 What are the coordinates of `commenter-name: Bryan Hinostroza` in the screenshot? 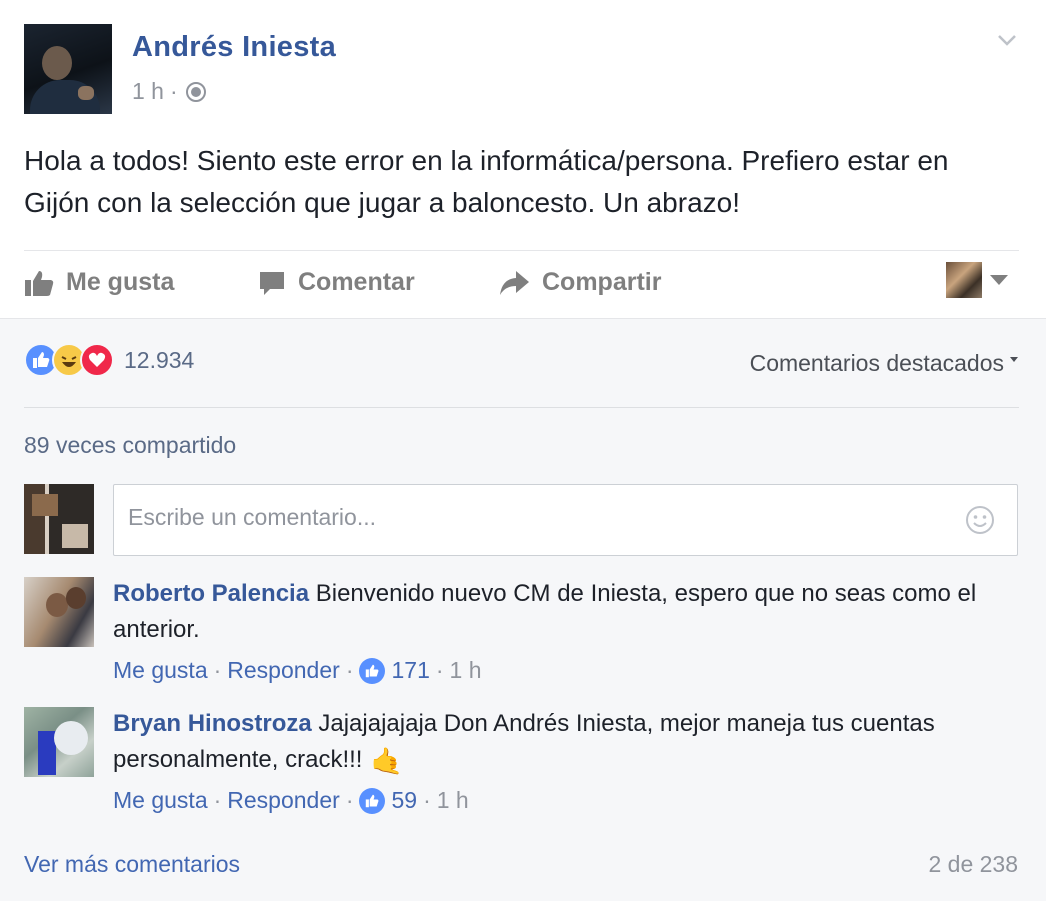 It's located at (212, 723).